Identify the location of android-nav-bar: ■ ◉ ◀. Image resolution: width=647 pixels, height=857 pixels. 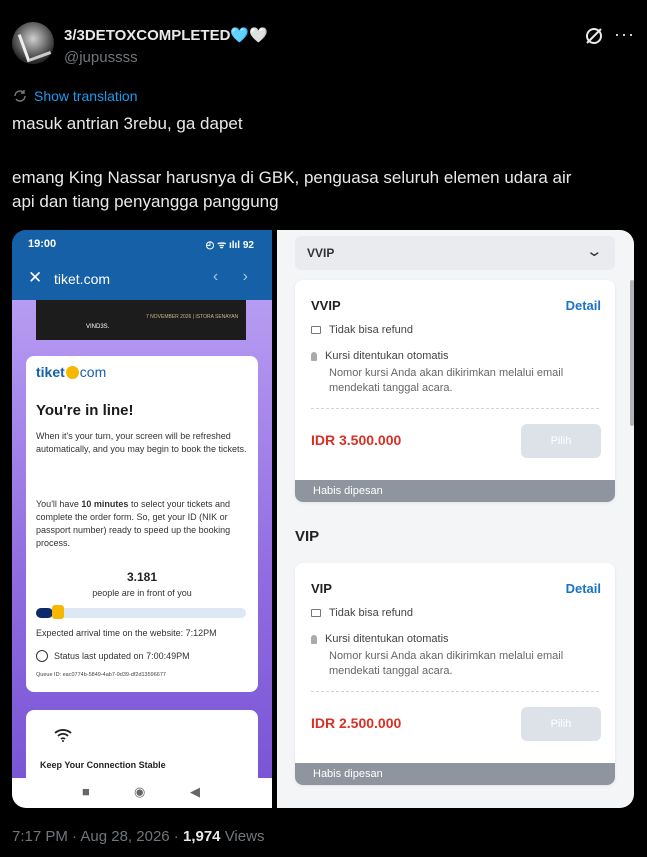
(142, 793).